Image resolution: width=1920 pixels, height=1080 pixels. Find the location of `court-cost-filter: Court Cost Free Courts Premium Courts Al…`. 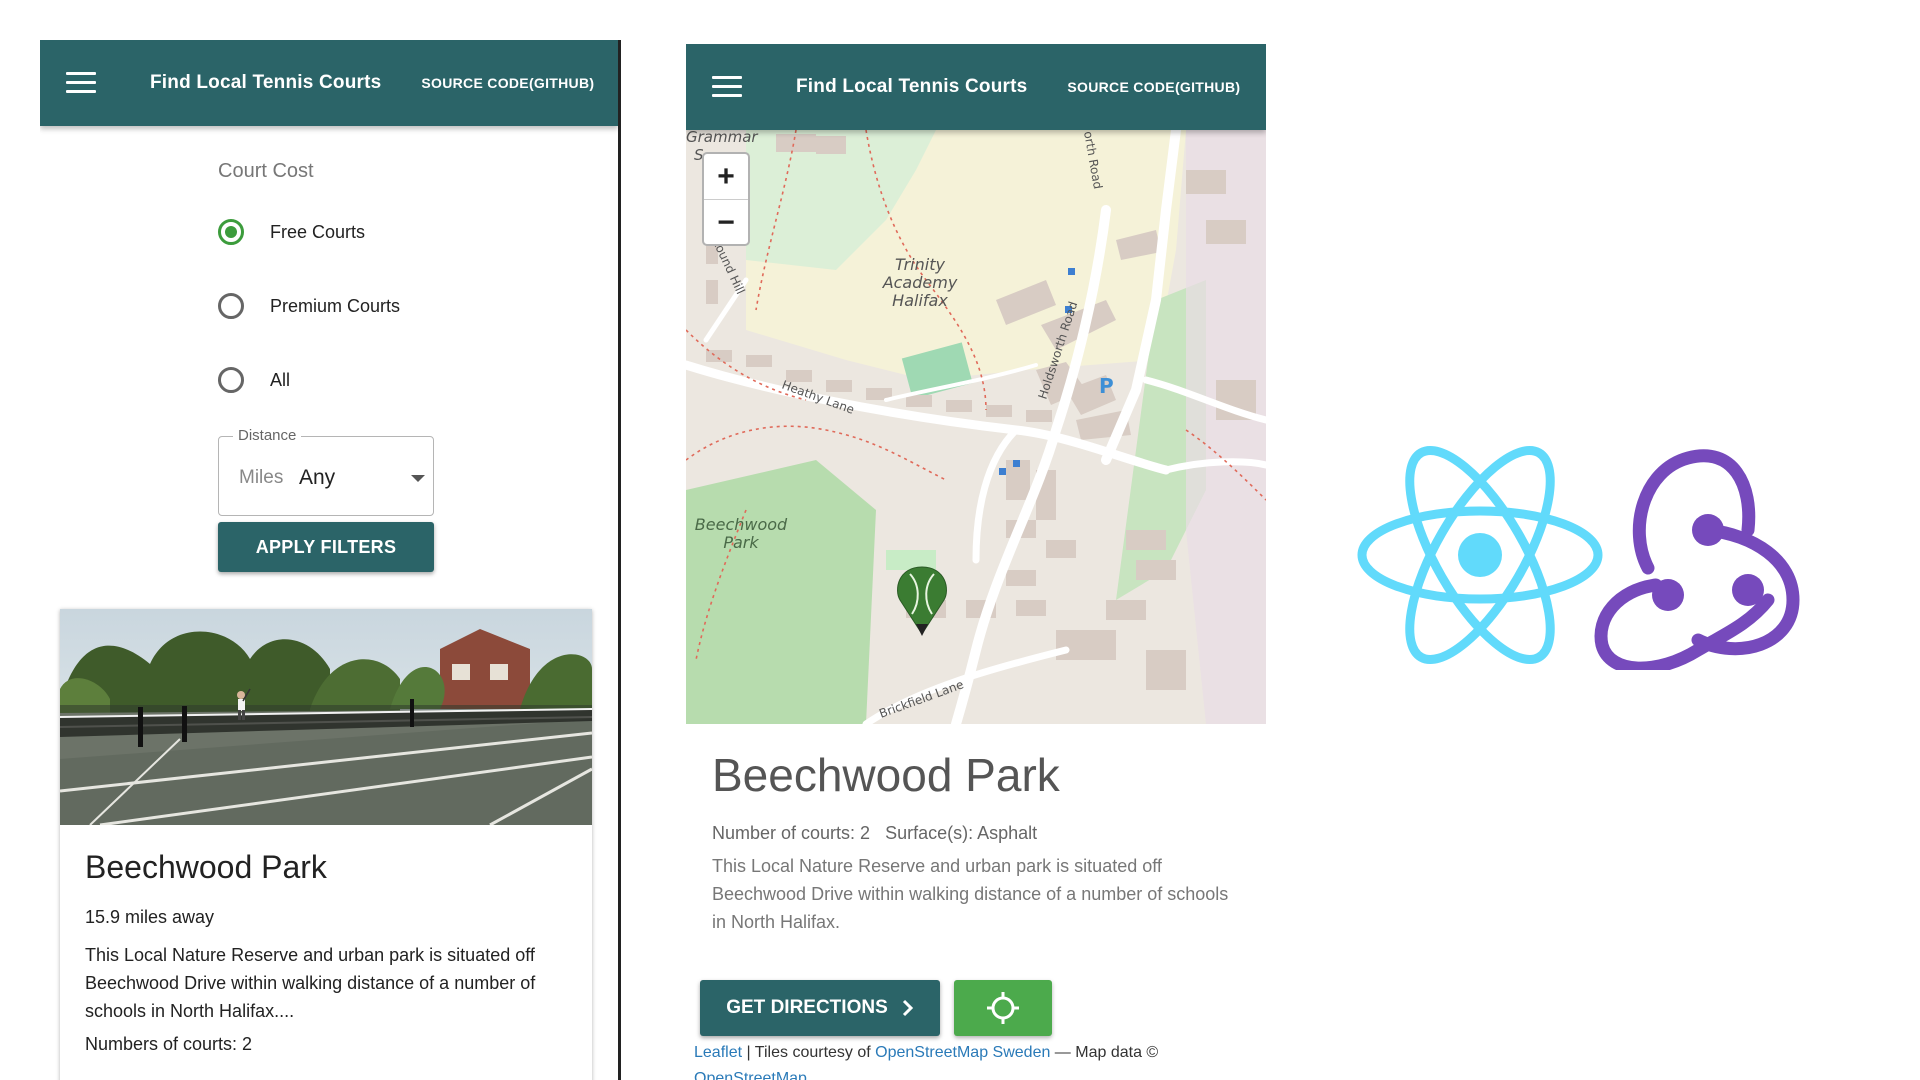

court-cost-filter: Court Cost Free Courts Premium Courts Al… is located at coordinates (368, 288).